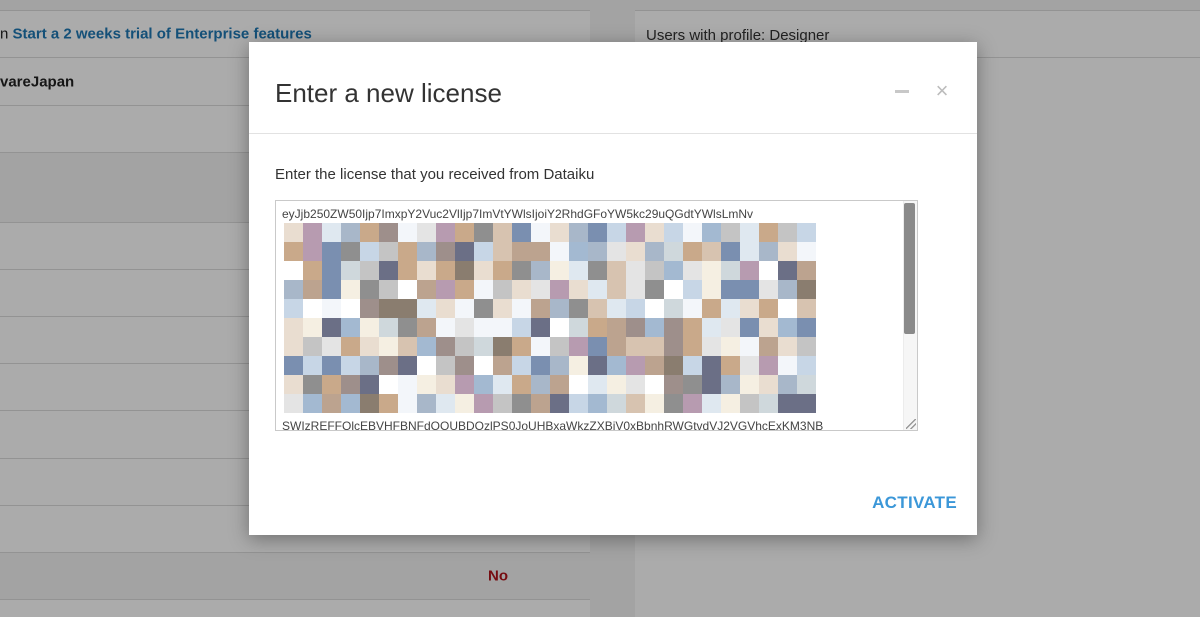 Image resolution: width=1200 pixels, height=617 pixels. Describe the element at coordinates (912, 503) in the screenshot. I see `activate-button: ACTIVATE` at that location.